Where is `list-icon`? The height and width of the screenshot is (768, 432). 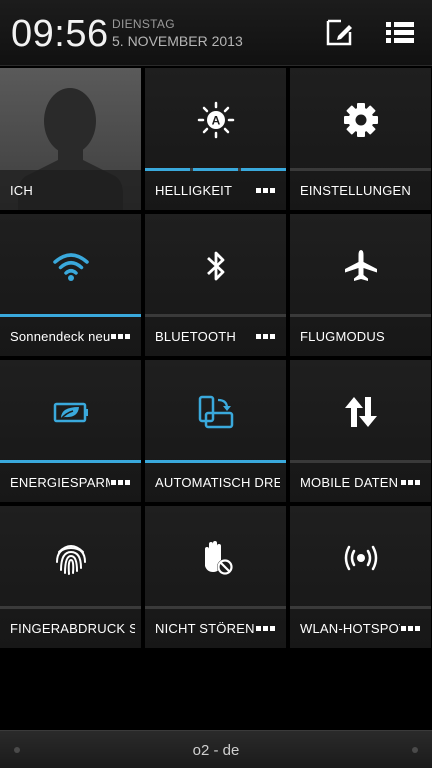
list-icon is located at coordinates (400, 32).